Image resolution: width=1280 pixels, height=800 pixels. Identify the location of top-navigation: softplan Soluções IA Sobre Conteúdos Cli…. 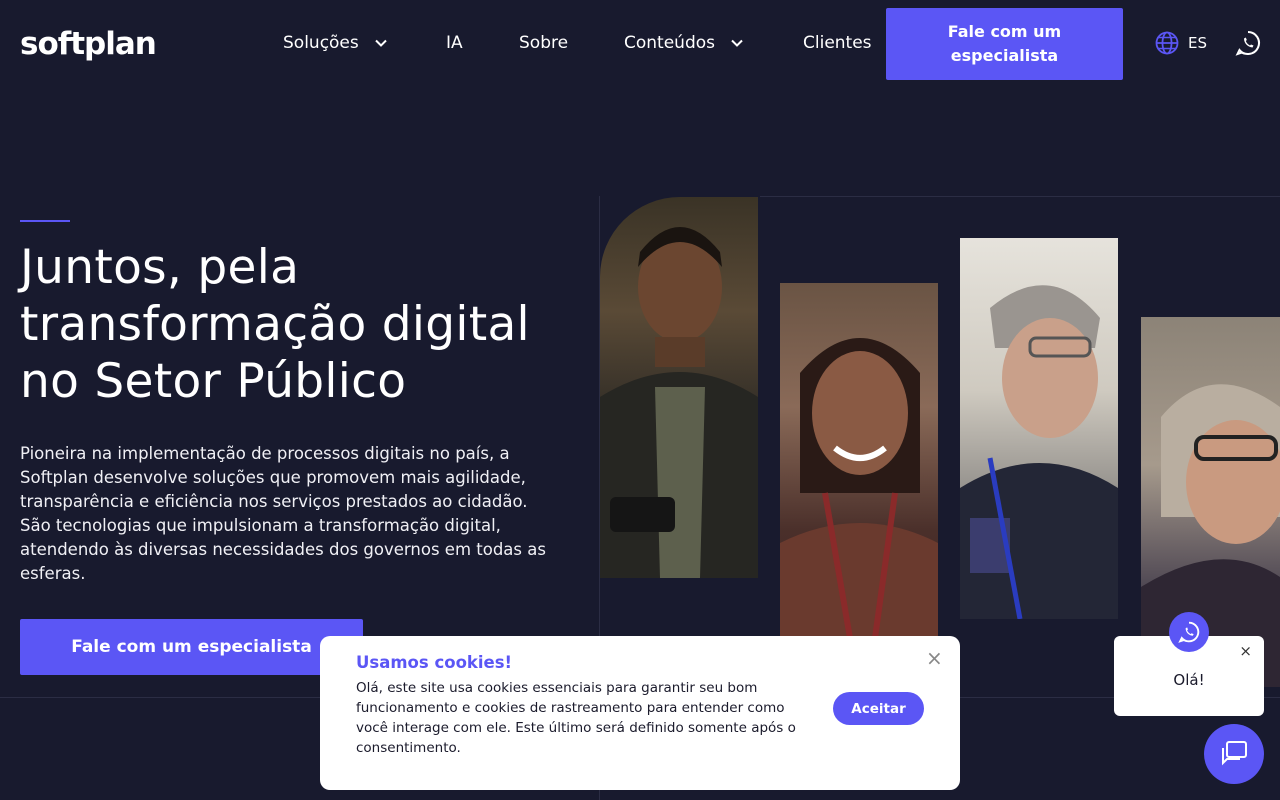
(640, 44).